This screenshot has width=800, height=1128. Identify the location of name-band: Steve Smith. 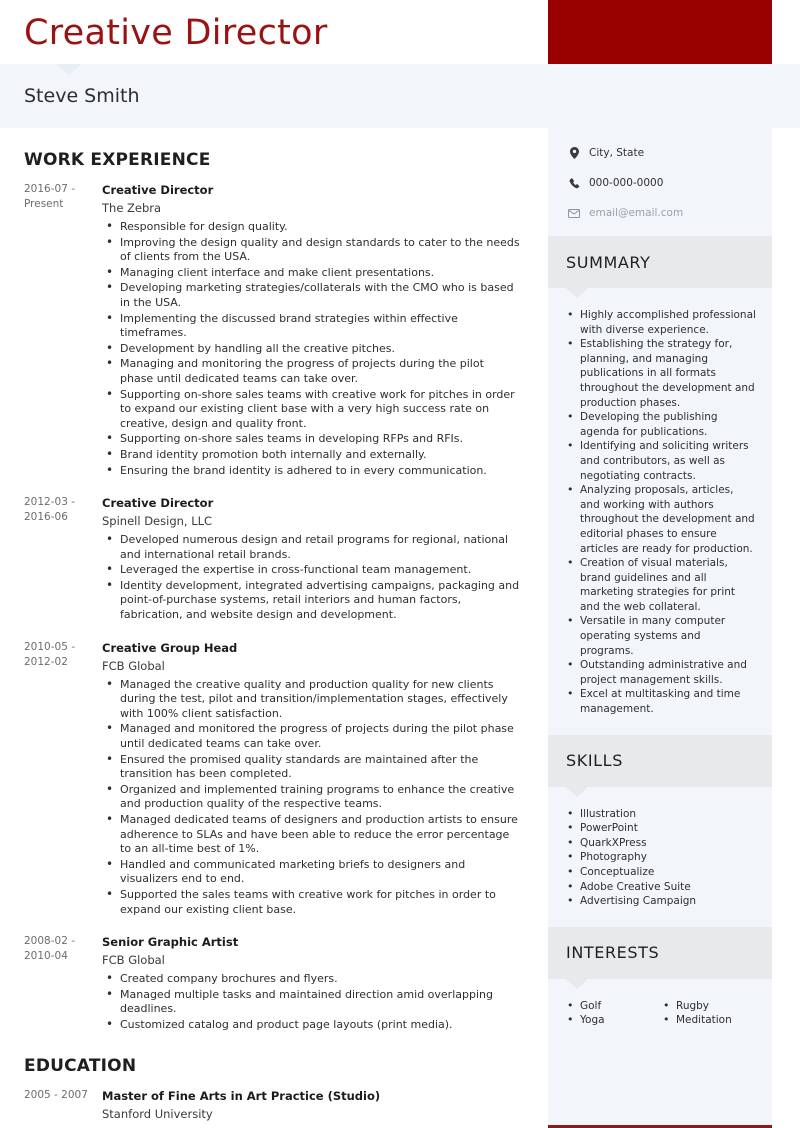
(400, 96).